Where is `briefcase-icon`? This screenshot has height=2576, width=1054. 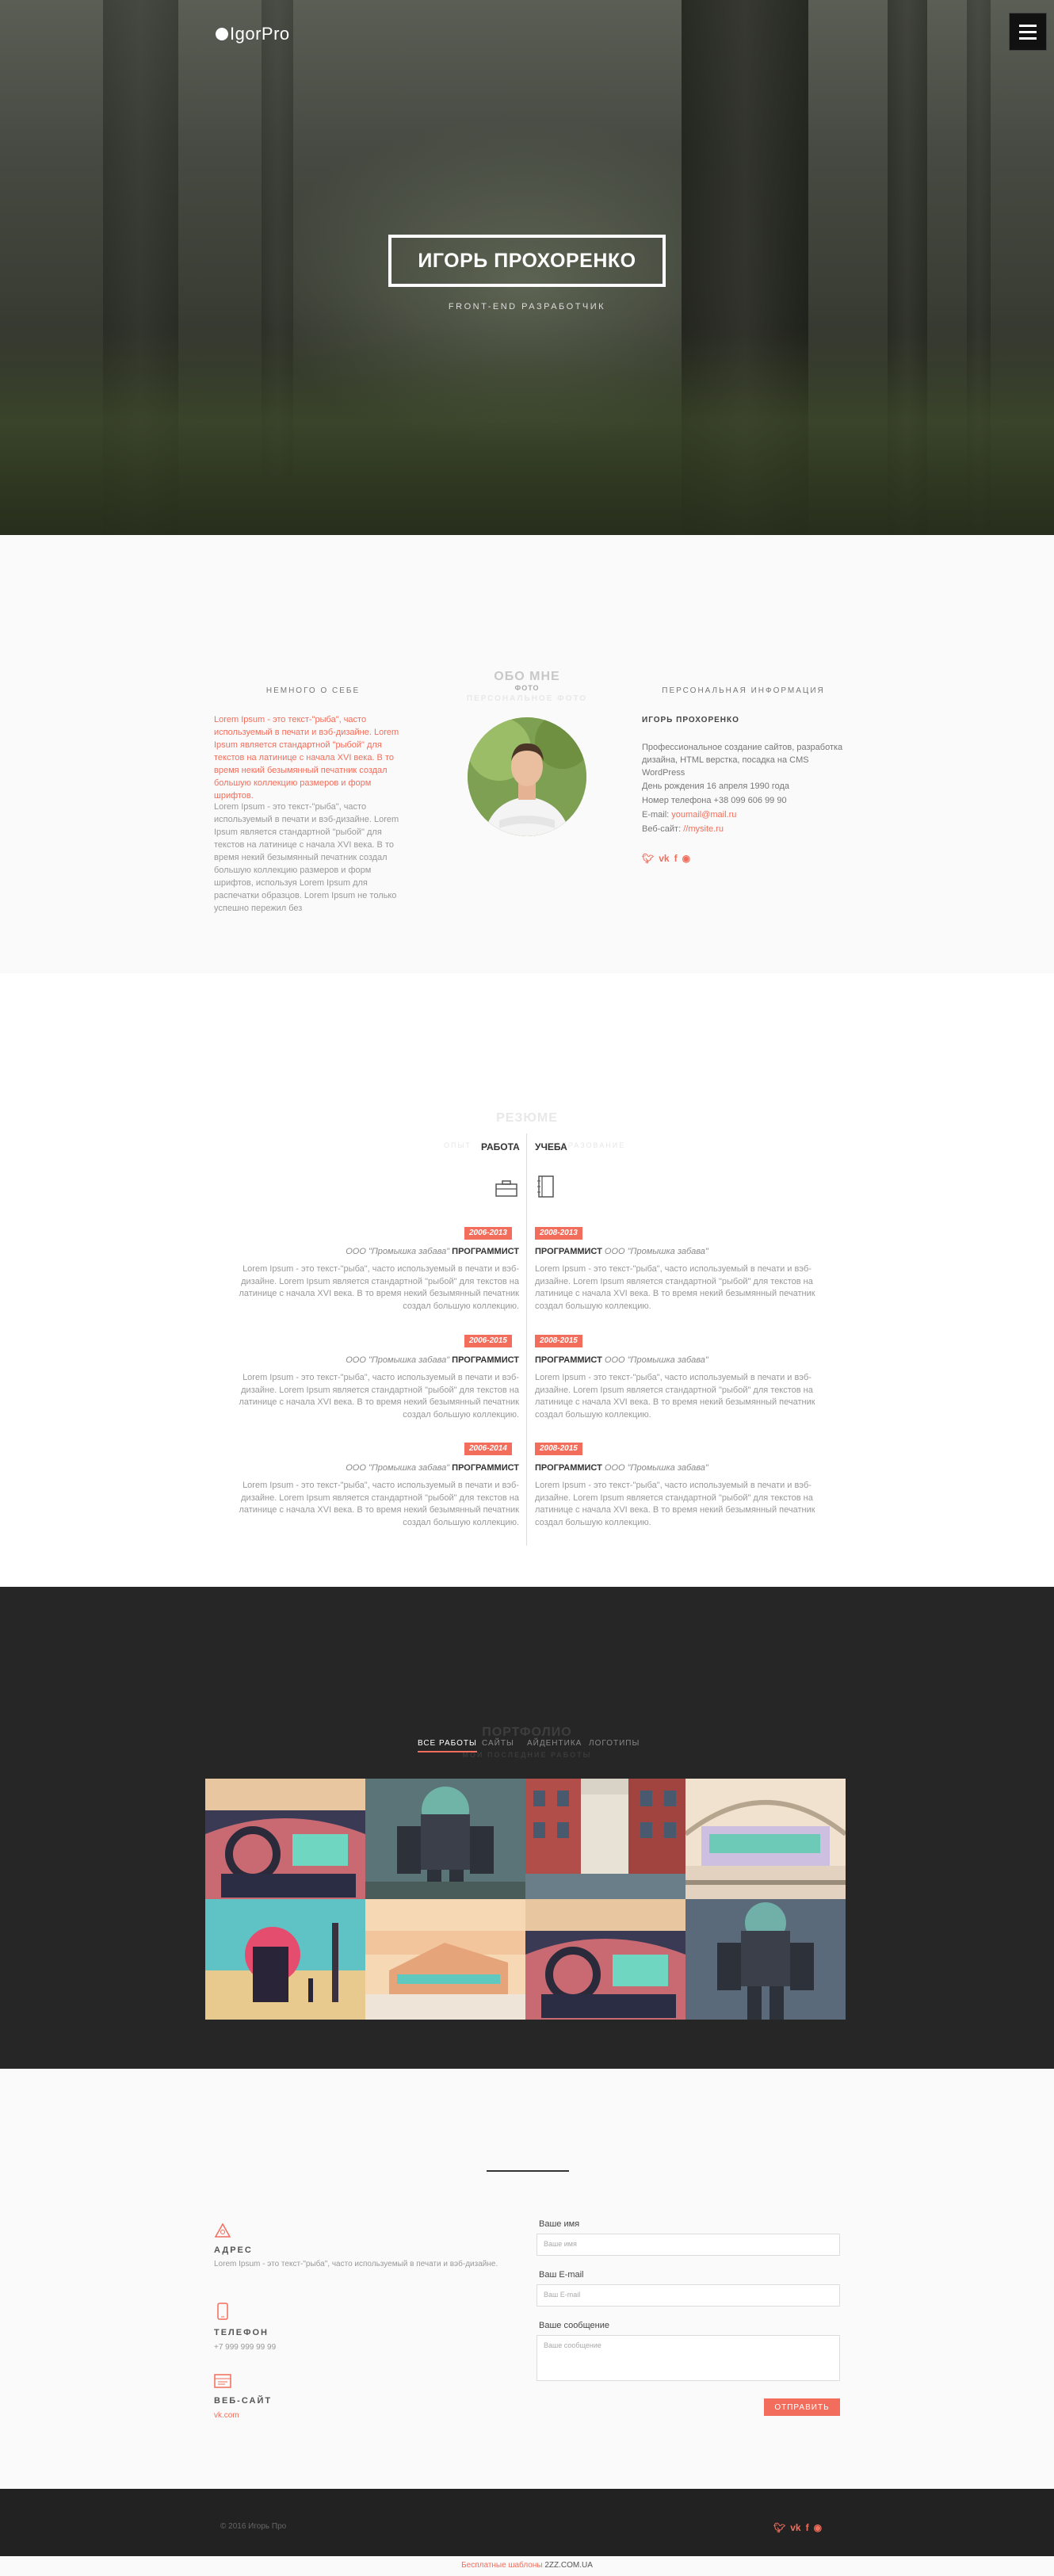 briefcase-icon is located at coordinates (506, 1188).